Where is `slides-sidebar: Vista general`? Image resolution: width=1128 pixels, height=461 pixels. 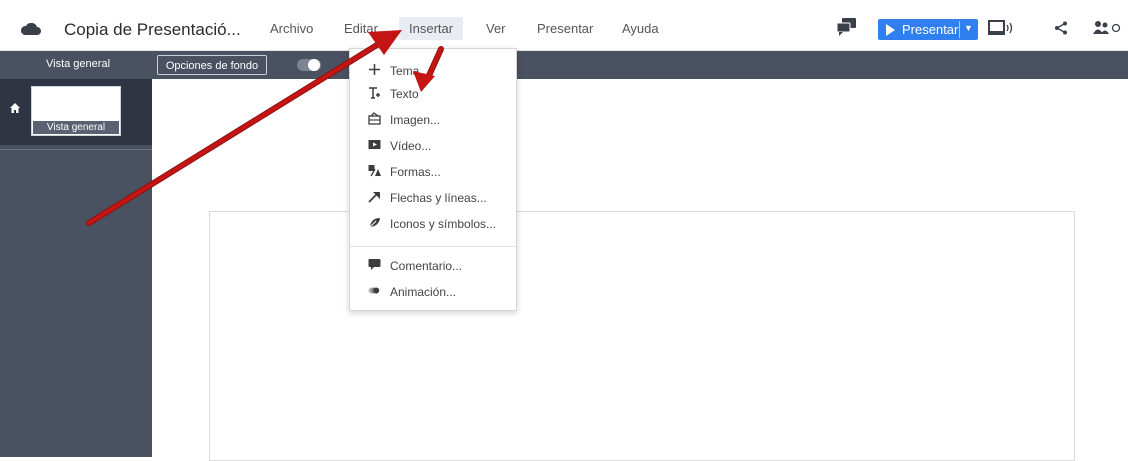
slides-sidebar: Vista general is located at coordinates (76, 268).